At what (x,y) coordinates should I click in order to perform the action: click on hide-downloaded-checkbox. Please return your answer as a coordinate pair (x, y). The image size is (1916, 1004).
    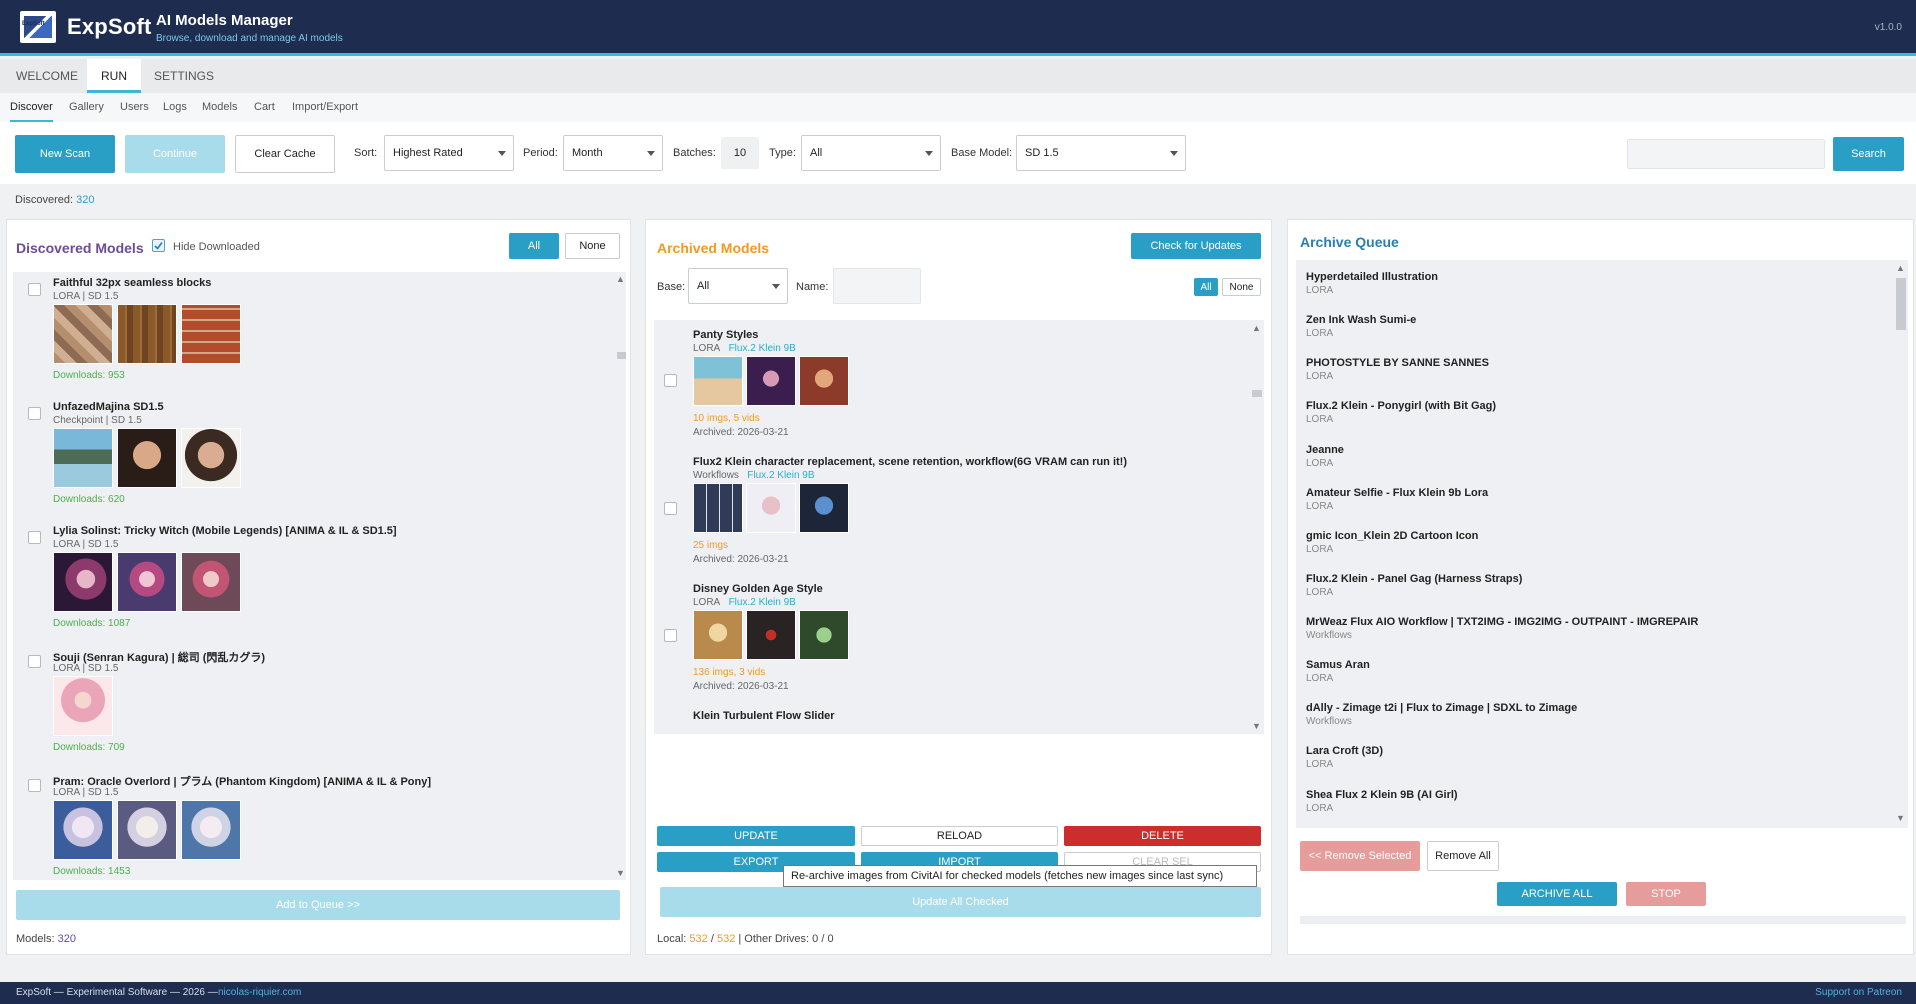
    Looking at the image, I should click on (158, 245).